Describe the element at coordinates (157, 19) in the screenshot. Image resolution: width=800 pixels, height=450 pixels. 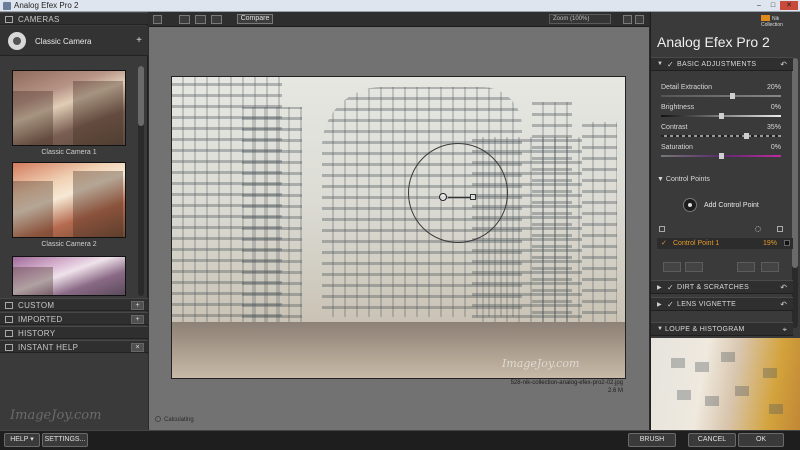
I see `toggle-left-panel-button` at that location.